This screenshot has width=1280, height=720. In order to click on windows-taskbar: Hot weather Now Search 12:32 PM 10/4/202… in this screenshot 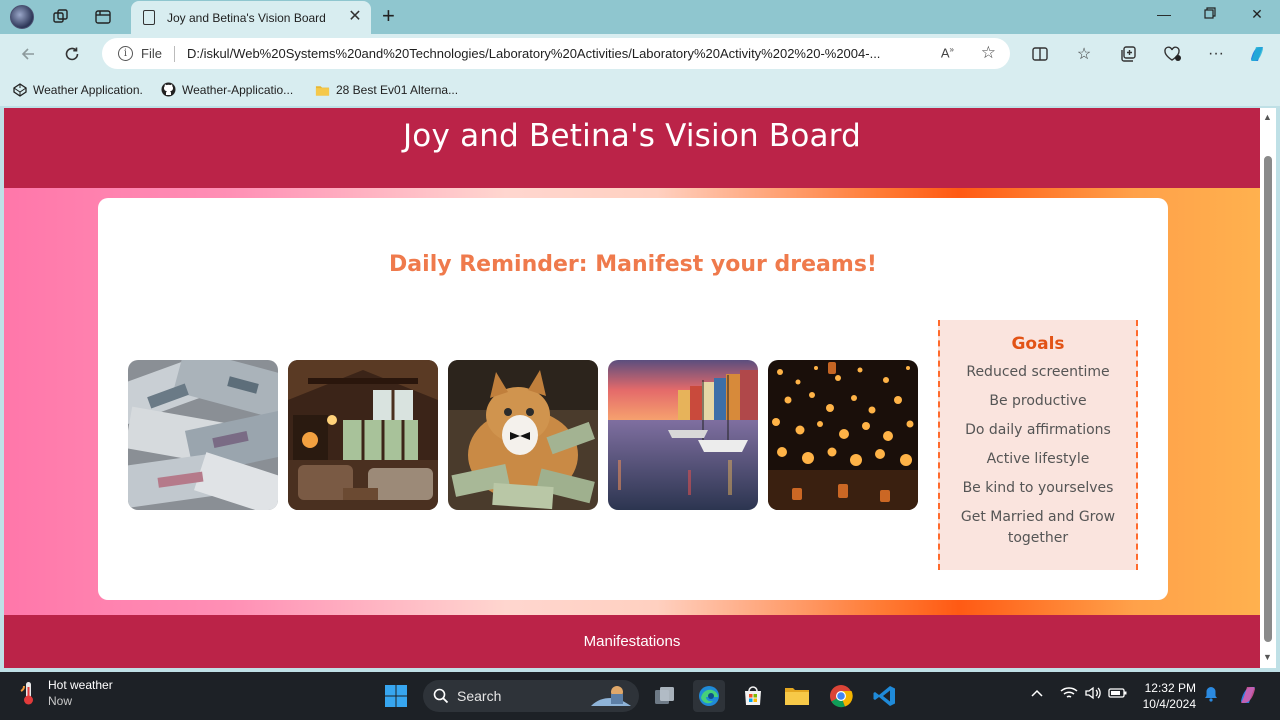, I will do `click(640, 696)`.